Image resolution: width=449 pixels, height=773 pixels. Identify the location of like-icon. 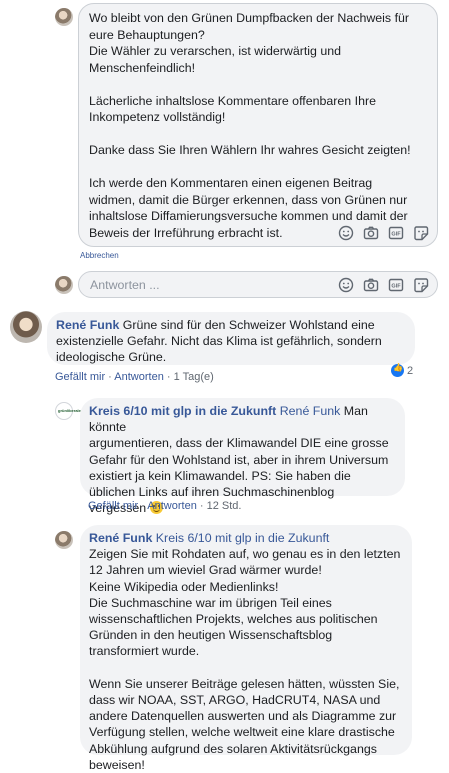
(397, 370).